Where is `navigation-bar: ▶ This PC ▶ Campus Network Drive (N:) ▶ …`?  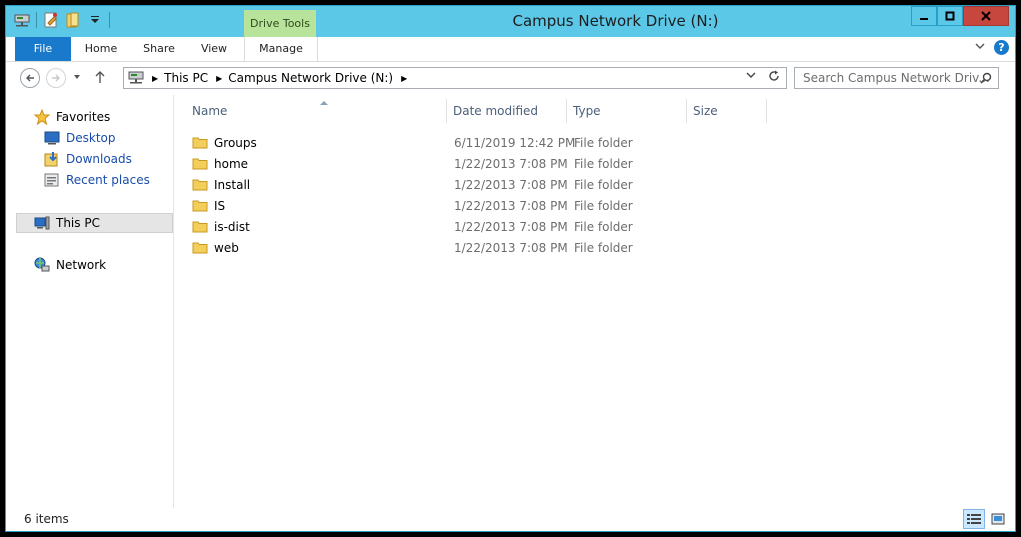 navigation-bar: ▶ This PC ▶ Campus Network Drive (N:) ▶ … is located at coordinates (510, 78).